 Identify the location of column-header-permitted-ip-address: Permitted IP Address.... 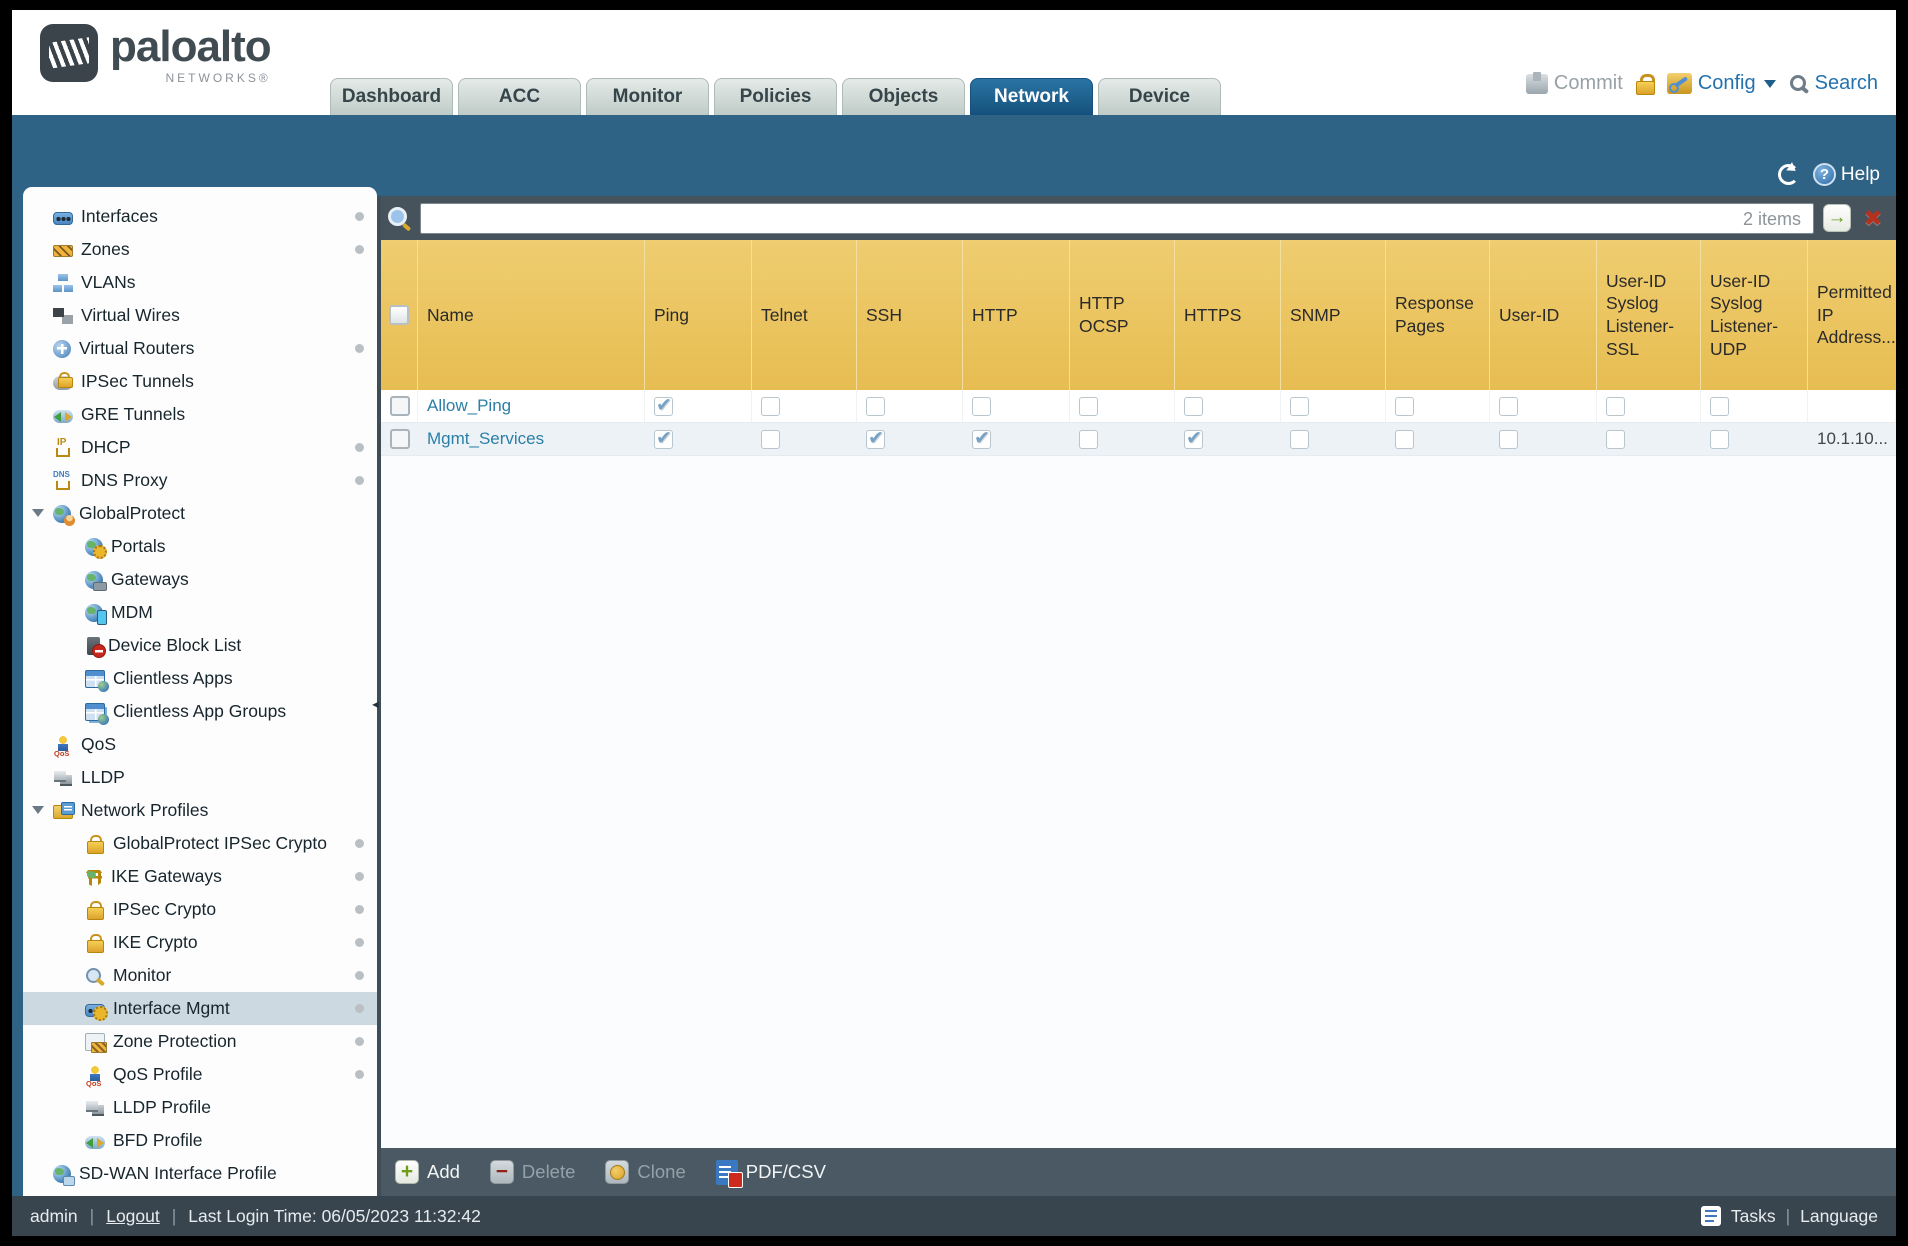
(1852, 315).